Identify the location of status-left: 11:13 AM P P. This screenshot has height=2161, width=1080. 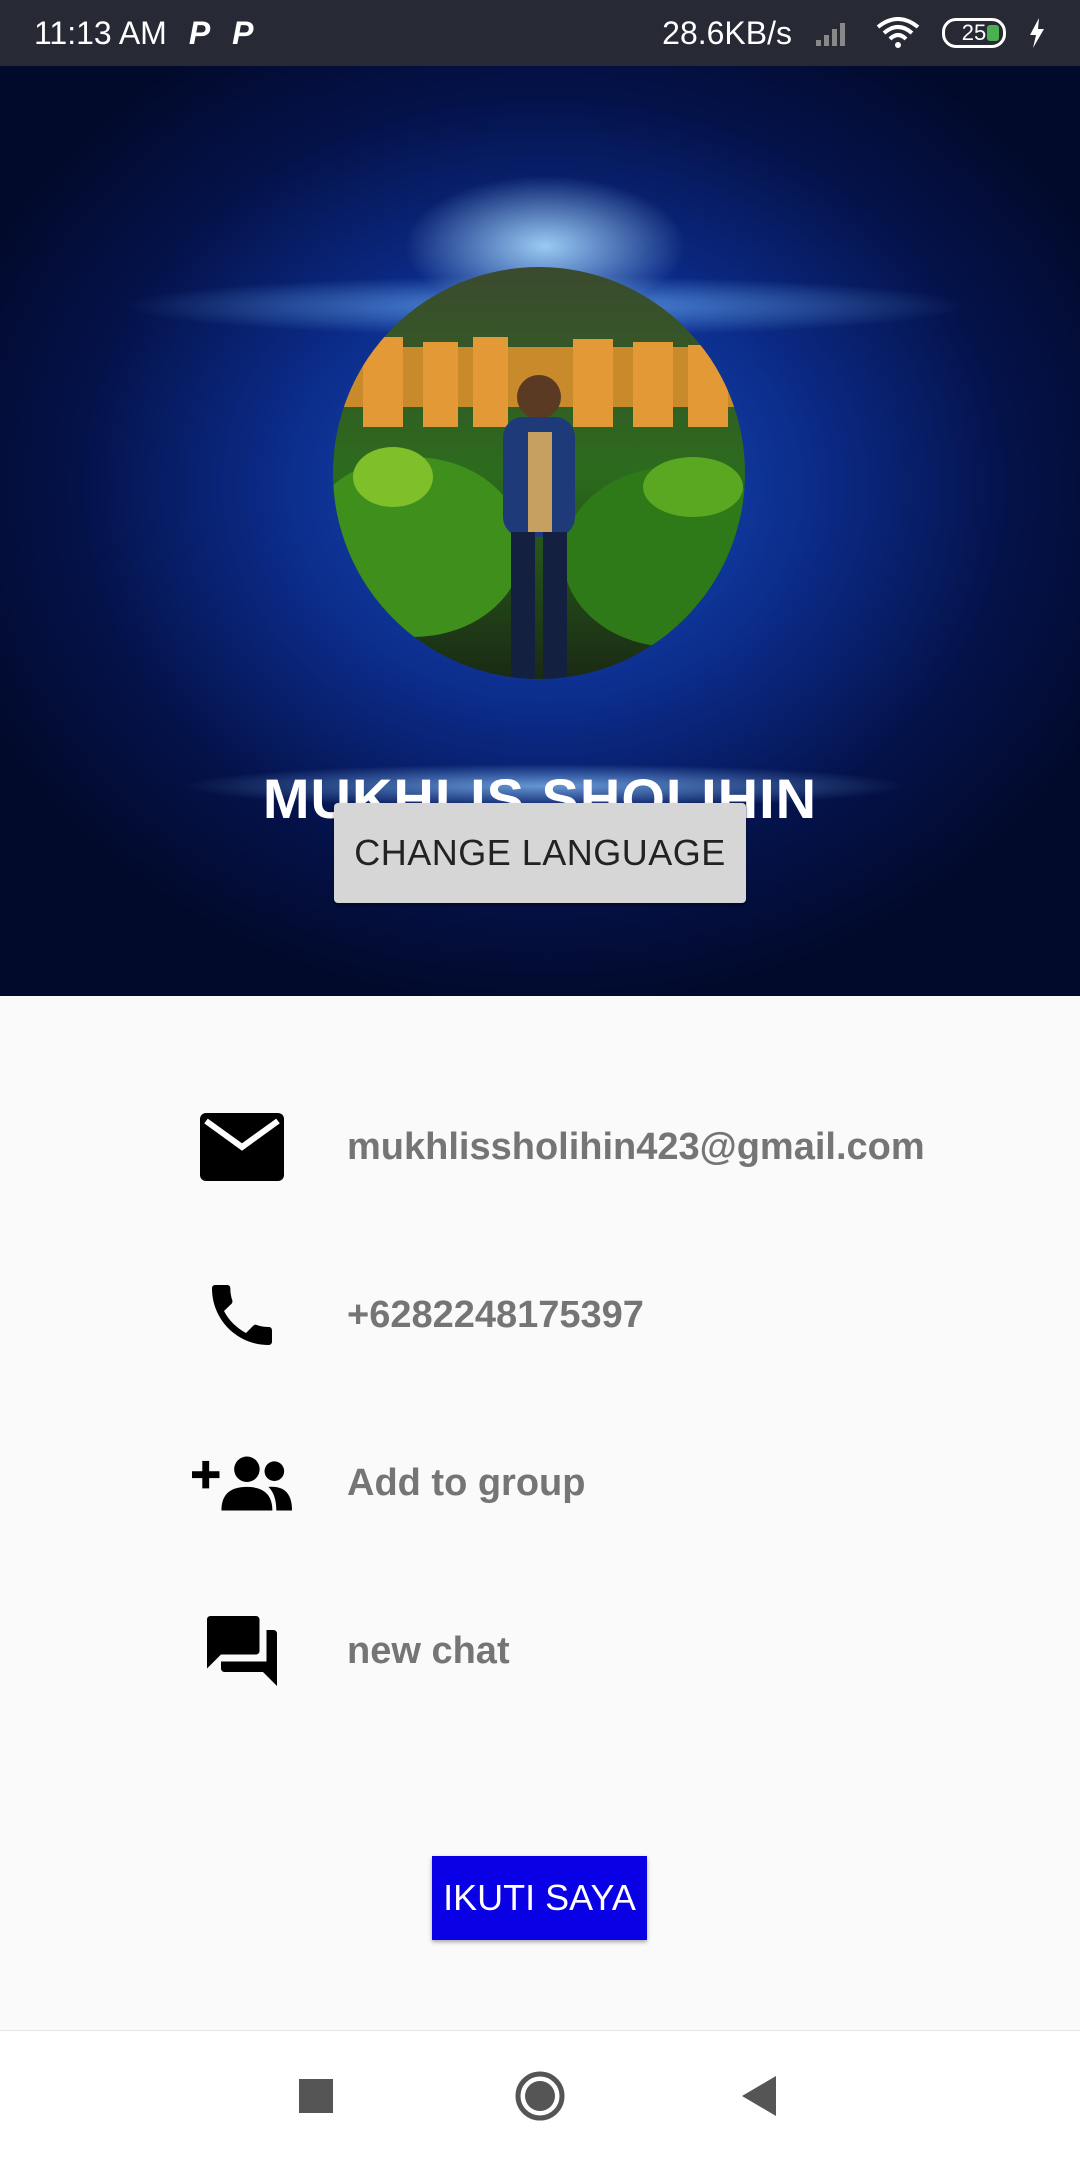
(144, 33).